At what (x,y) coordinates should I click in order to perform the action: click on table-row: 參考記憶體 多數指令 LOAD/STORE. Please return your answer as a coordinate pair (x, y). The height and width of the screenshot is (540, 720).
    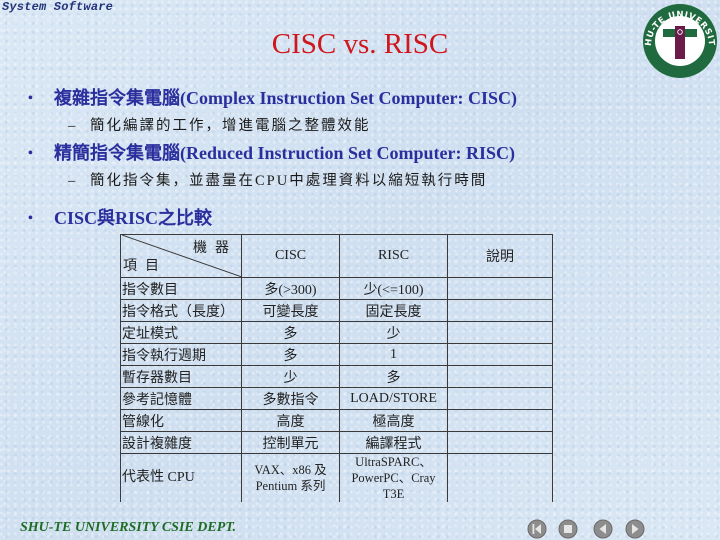
    Looking at the image, I should click on (336, 398).